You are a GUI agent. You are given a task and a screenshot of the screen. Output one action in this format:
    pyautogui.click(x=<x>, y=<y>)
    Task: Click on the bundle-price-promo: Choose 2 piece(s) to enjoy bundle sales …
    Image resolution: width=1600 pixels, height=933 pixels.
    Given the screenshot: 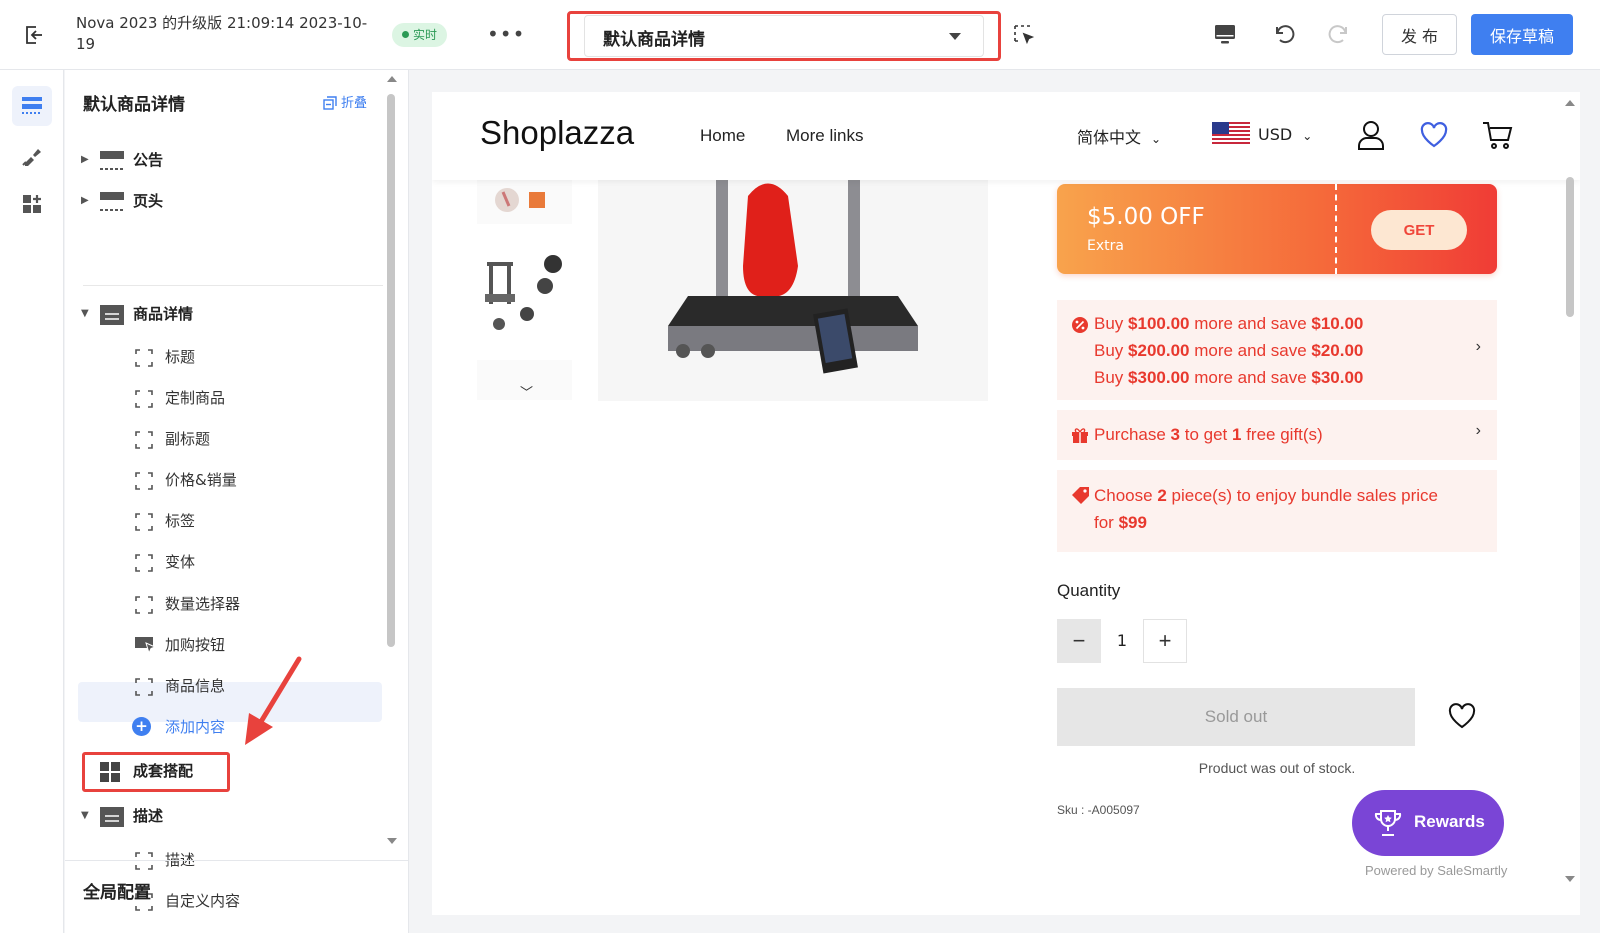 What is the action you would take?
    pyautogui.click(x=1277, y=511)
    